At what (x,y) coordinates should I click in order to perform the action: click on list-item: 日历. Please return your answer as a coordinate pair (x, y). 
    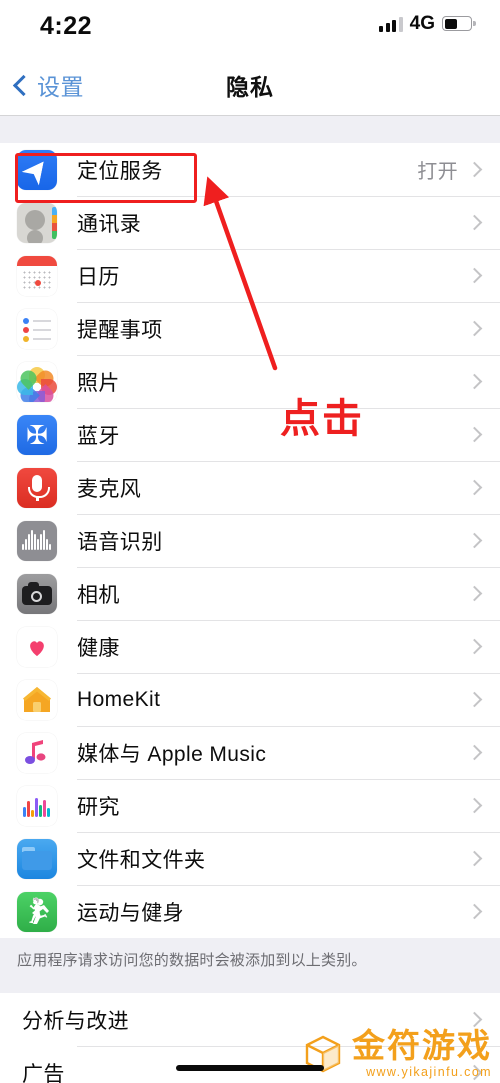
    Looking at the image, I should click on (250, 275).